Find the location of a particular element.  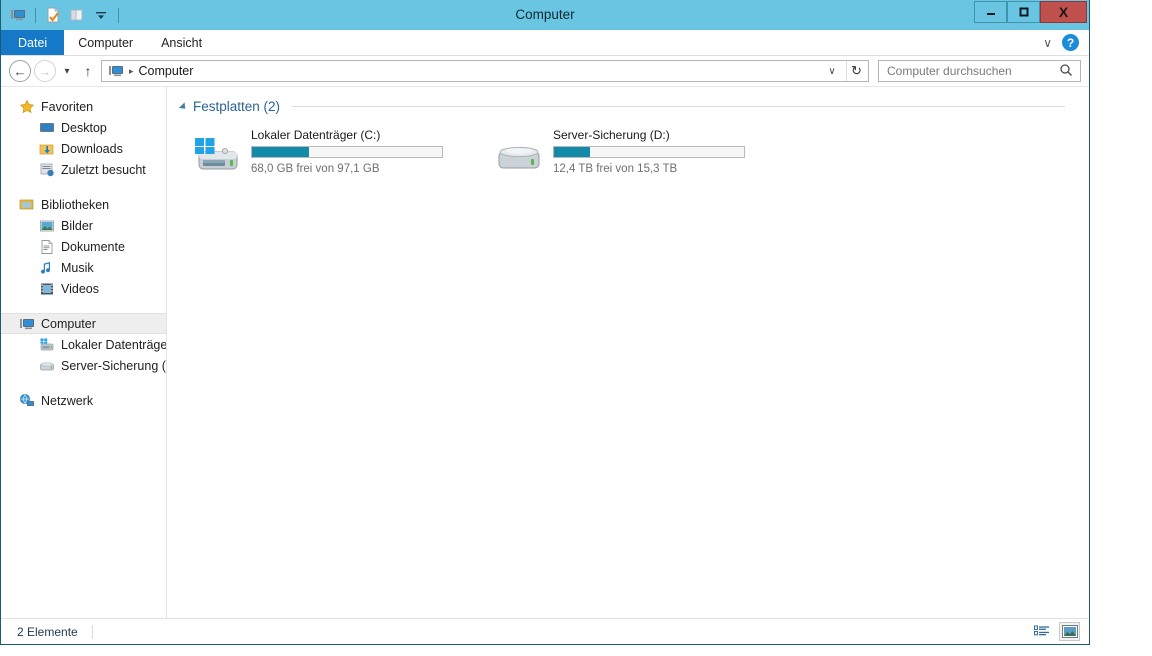

search-box is located at coordinates (979, 71).